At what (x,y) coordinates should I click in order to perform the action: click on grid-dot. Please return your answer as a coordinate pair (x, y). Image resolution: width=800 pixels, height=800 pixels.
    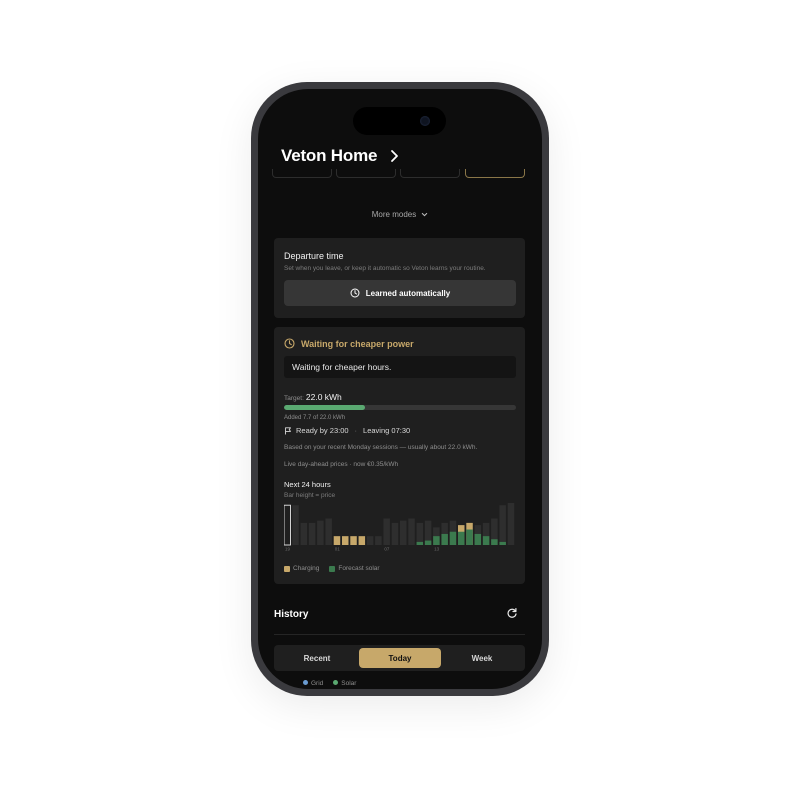
    Looking at the image, I should click on (305, 682).